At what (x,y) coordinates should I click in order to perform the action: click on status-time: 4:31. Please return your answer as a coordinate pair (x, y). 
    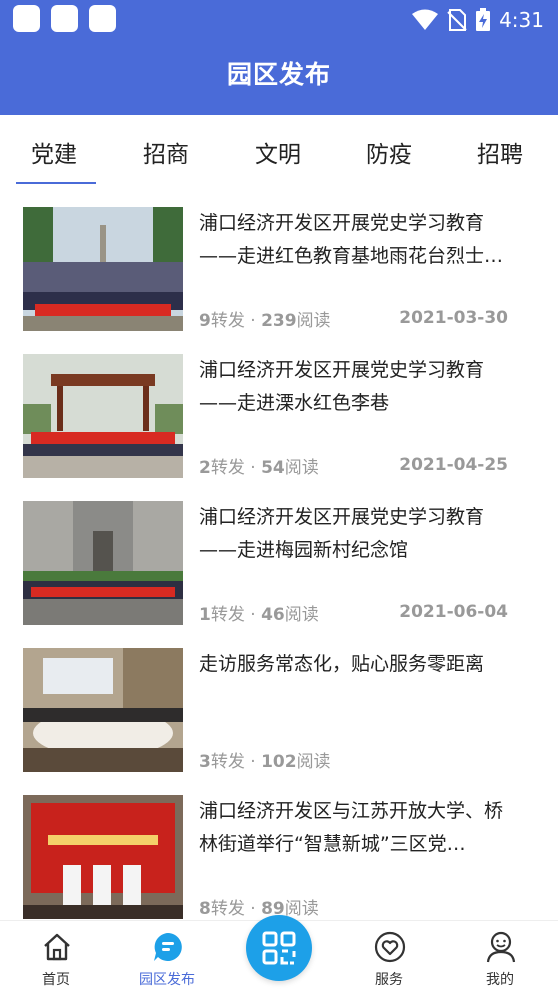
    Looking at the image, I should click on (521, 20).